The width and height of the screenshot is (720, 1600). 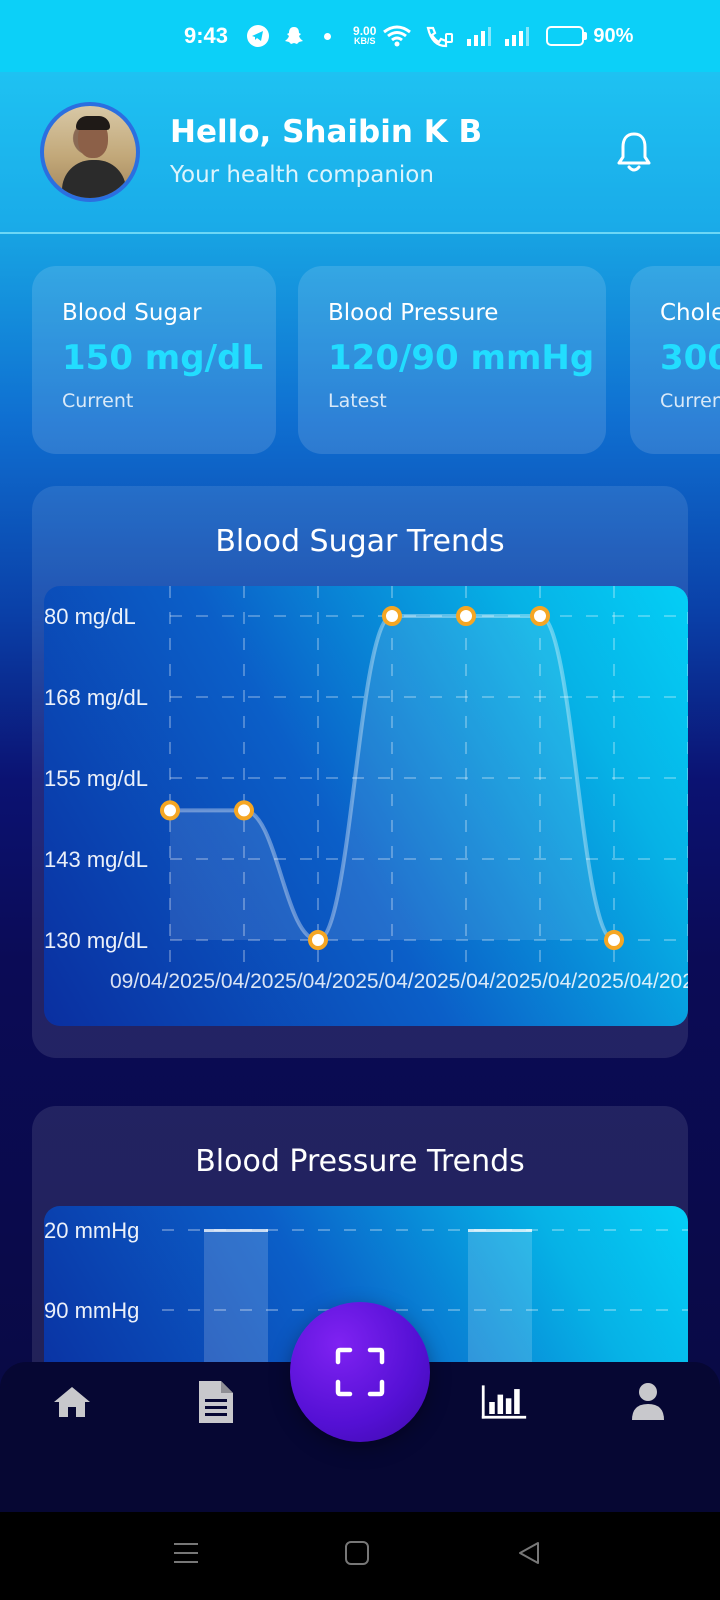 I want to click on menu-icon, so click(x=186, y=1555).